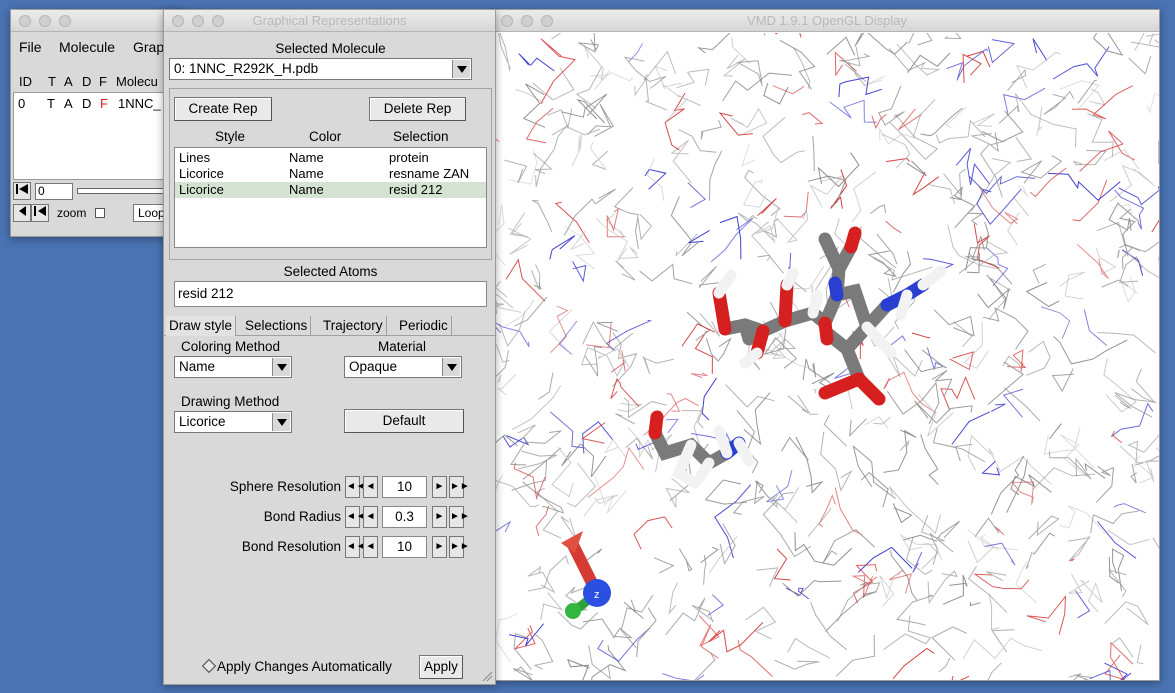 The height and width of the screenshot is (693, 1175). I want to click on axis-z-label: z, so click(597, 595).